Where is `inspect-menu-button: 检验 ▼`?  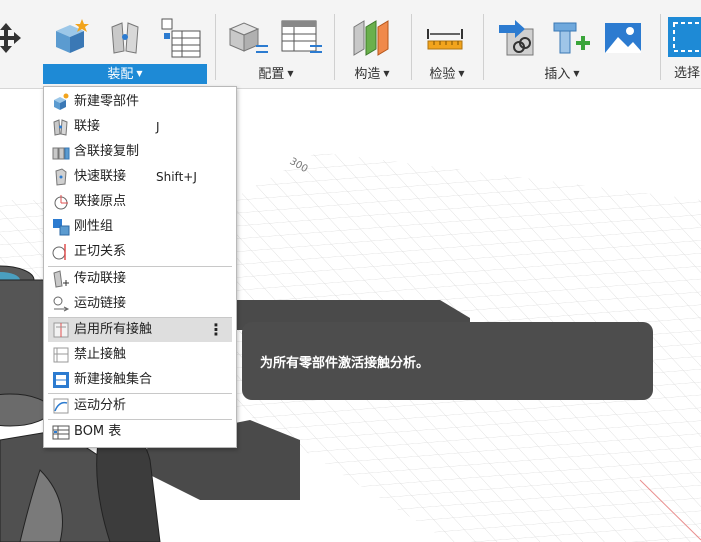
inspect-menu-button: 检验 ▼ is located at coordinates (447, 74).